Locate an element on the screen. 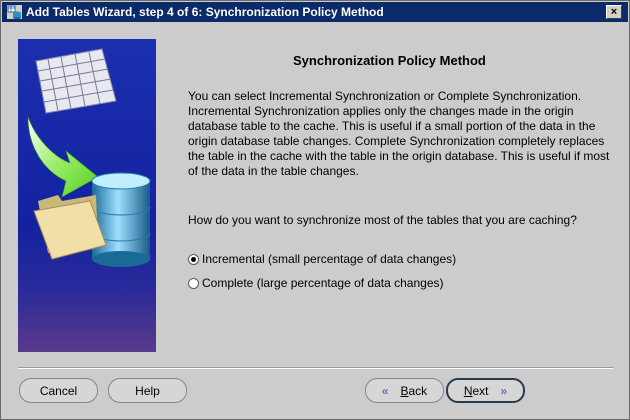 This screenshot has width=630, height=420. footer-separator is located at coordinates (315, 368).